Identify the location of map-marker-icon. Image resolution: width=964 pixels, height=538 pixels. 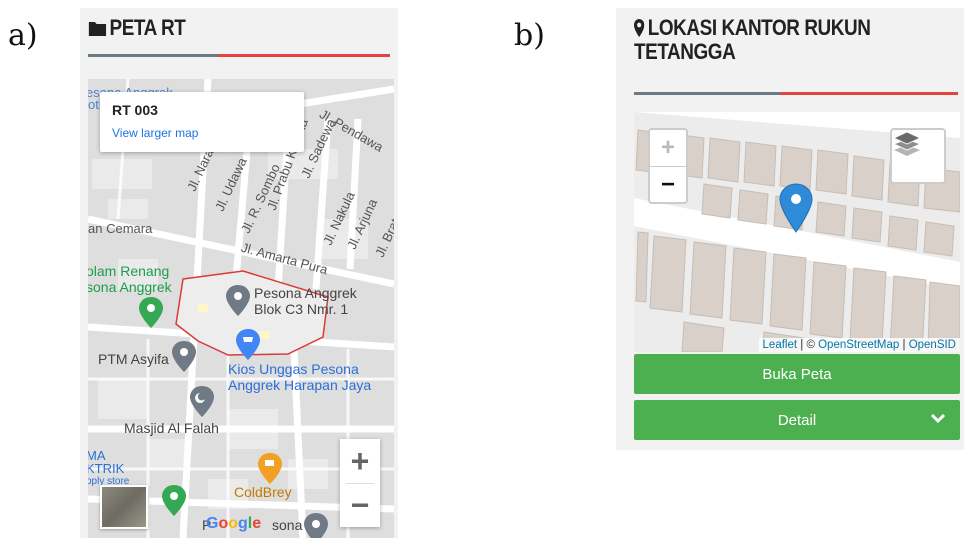
(639, 28).